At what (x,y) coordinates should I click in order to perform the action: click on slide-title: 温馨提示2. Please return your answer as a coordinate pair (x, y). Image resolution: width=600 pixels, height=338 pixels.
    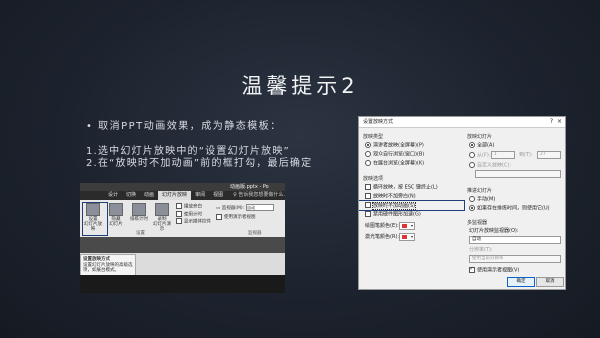
    Looking at the image, I should click on (300, 86).